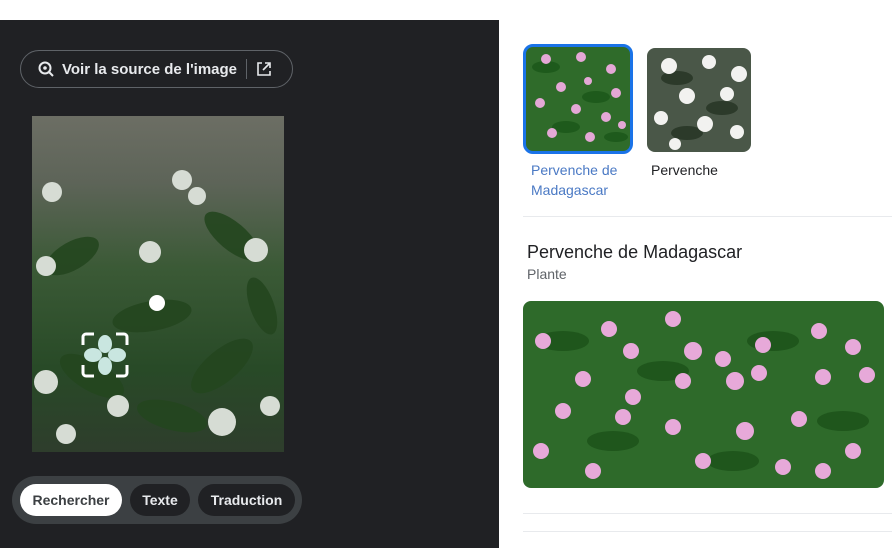  I want to click on entity-title: Pervenche de Madagascar, so click(634, 252).